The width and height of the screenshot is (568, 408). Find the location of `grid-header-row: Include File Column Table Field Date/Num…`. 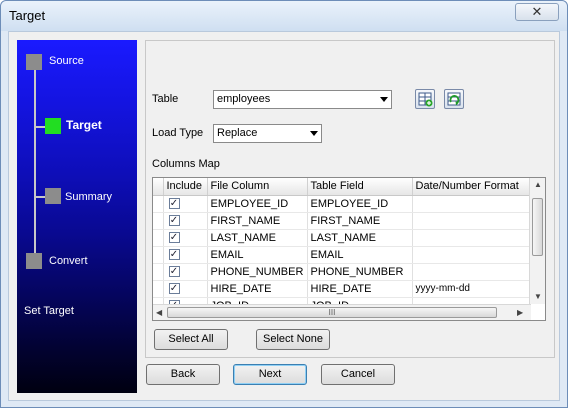

grid-header-row: Include File Column Table Field Date/Num… is located at coordinates (342, 187).